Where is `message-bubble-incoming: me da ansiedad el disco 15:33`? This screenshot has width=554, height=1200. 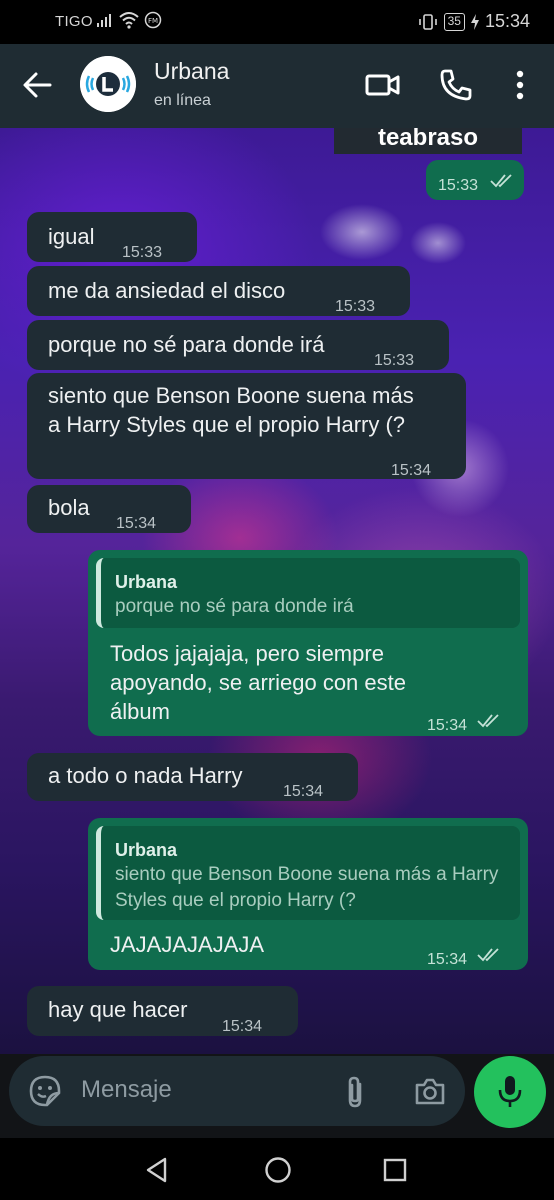
message-bubble-incoming: me da ansiedad el disco 15:33 is located at coordinates (218, 291).